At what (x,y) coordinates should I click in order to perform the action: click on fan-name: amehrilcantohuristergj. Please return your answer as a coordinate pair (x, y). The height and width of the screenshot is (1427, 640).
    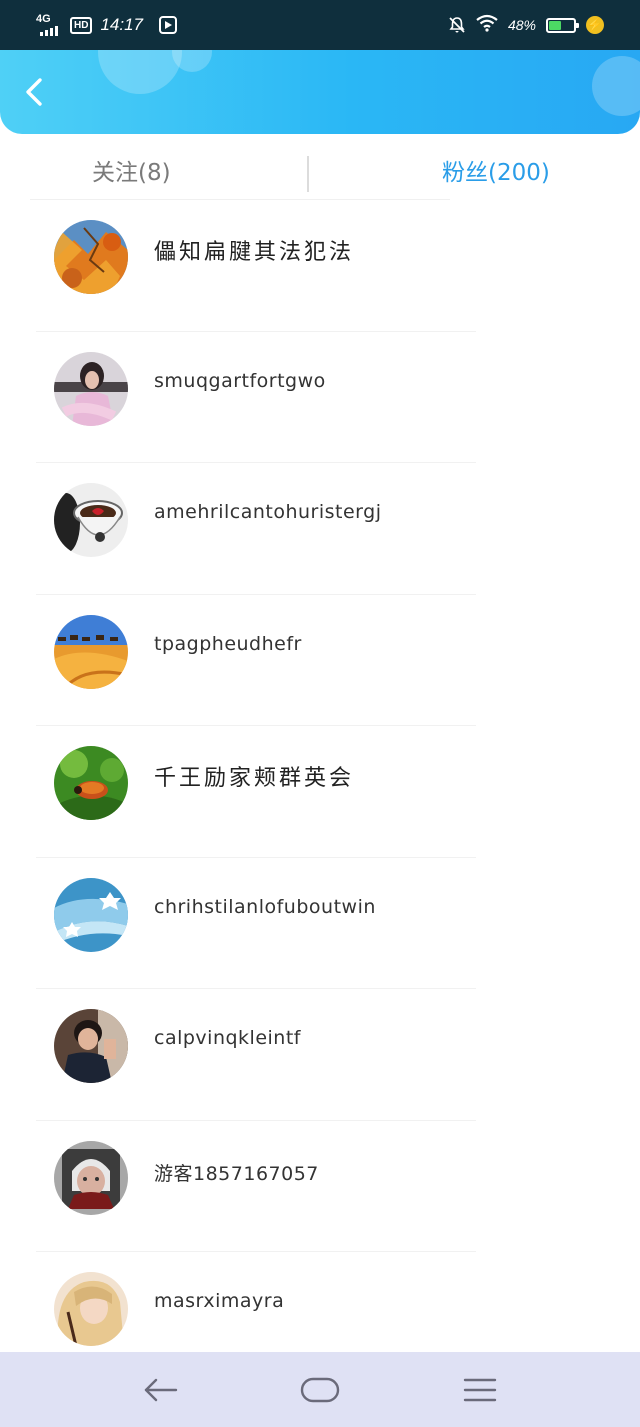
    Looking at the image, I should click on (268, 512).